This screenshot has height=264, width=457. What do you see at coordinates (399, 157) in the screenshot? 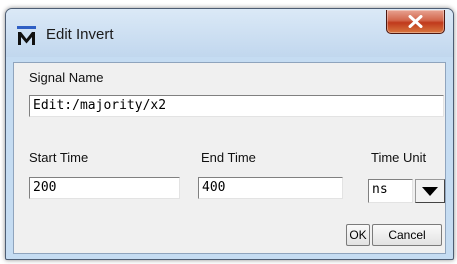
I see `time-unit-label: Time Unit` at bounding box center [399, 157].